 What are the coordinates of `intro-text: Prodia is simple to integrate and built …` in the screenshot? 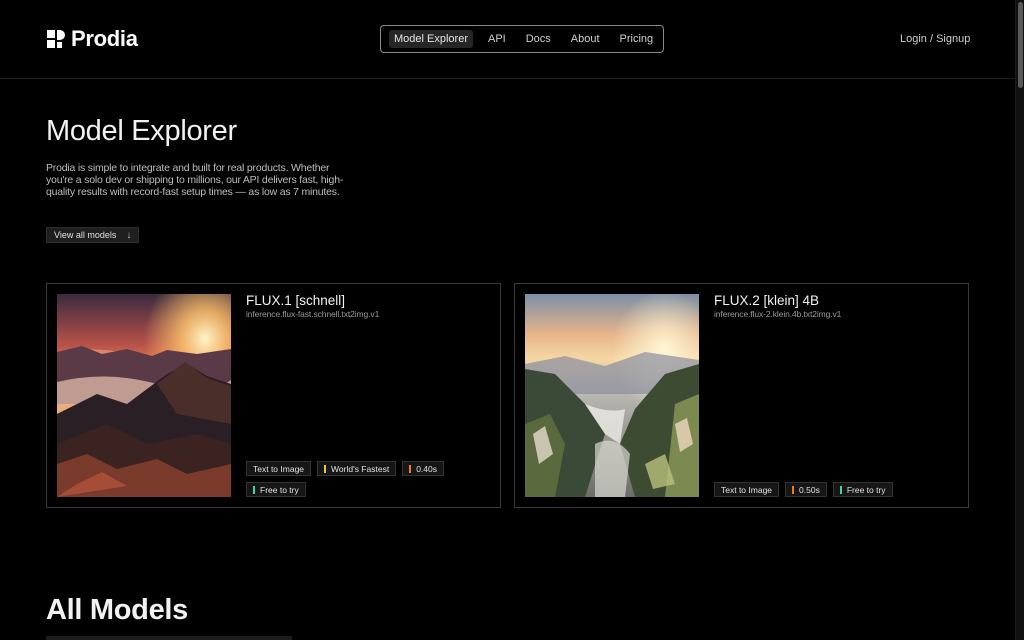 It's located at (195, 180).